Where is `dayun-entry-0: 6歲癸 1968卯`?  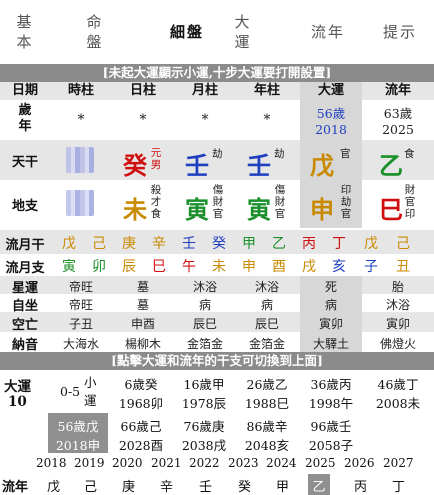 dayun-entry-0: 6歲癸 1968卯 is located at coordinates (141, 393).